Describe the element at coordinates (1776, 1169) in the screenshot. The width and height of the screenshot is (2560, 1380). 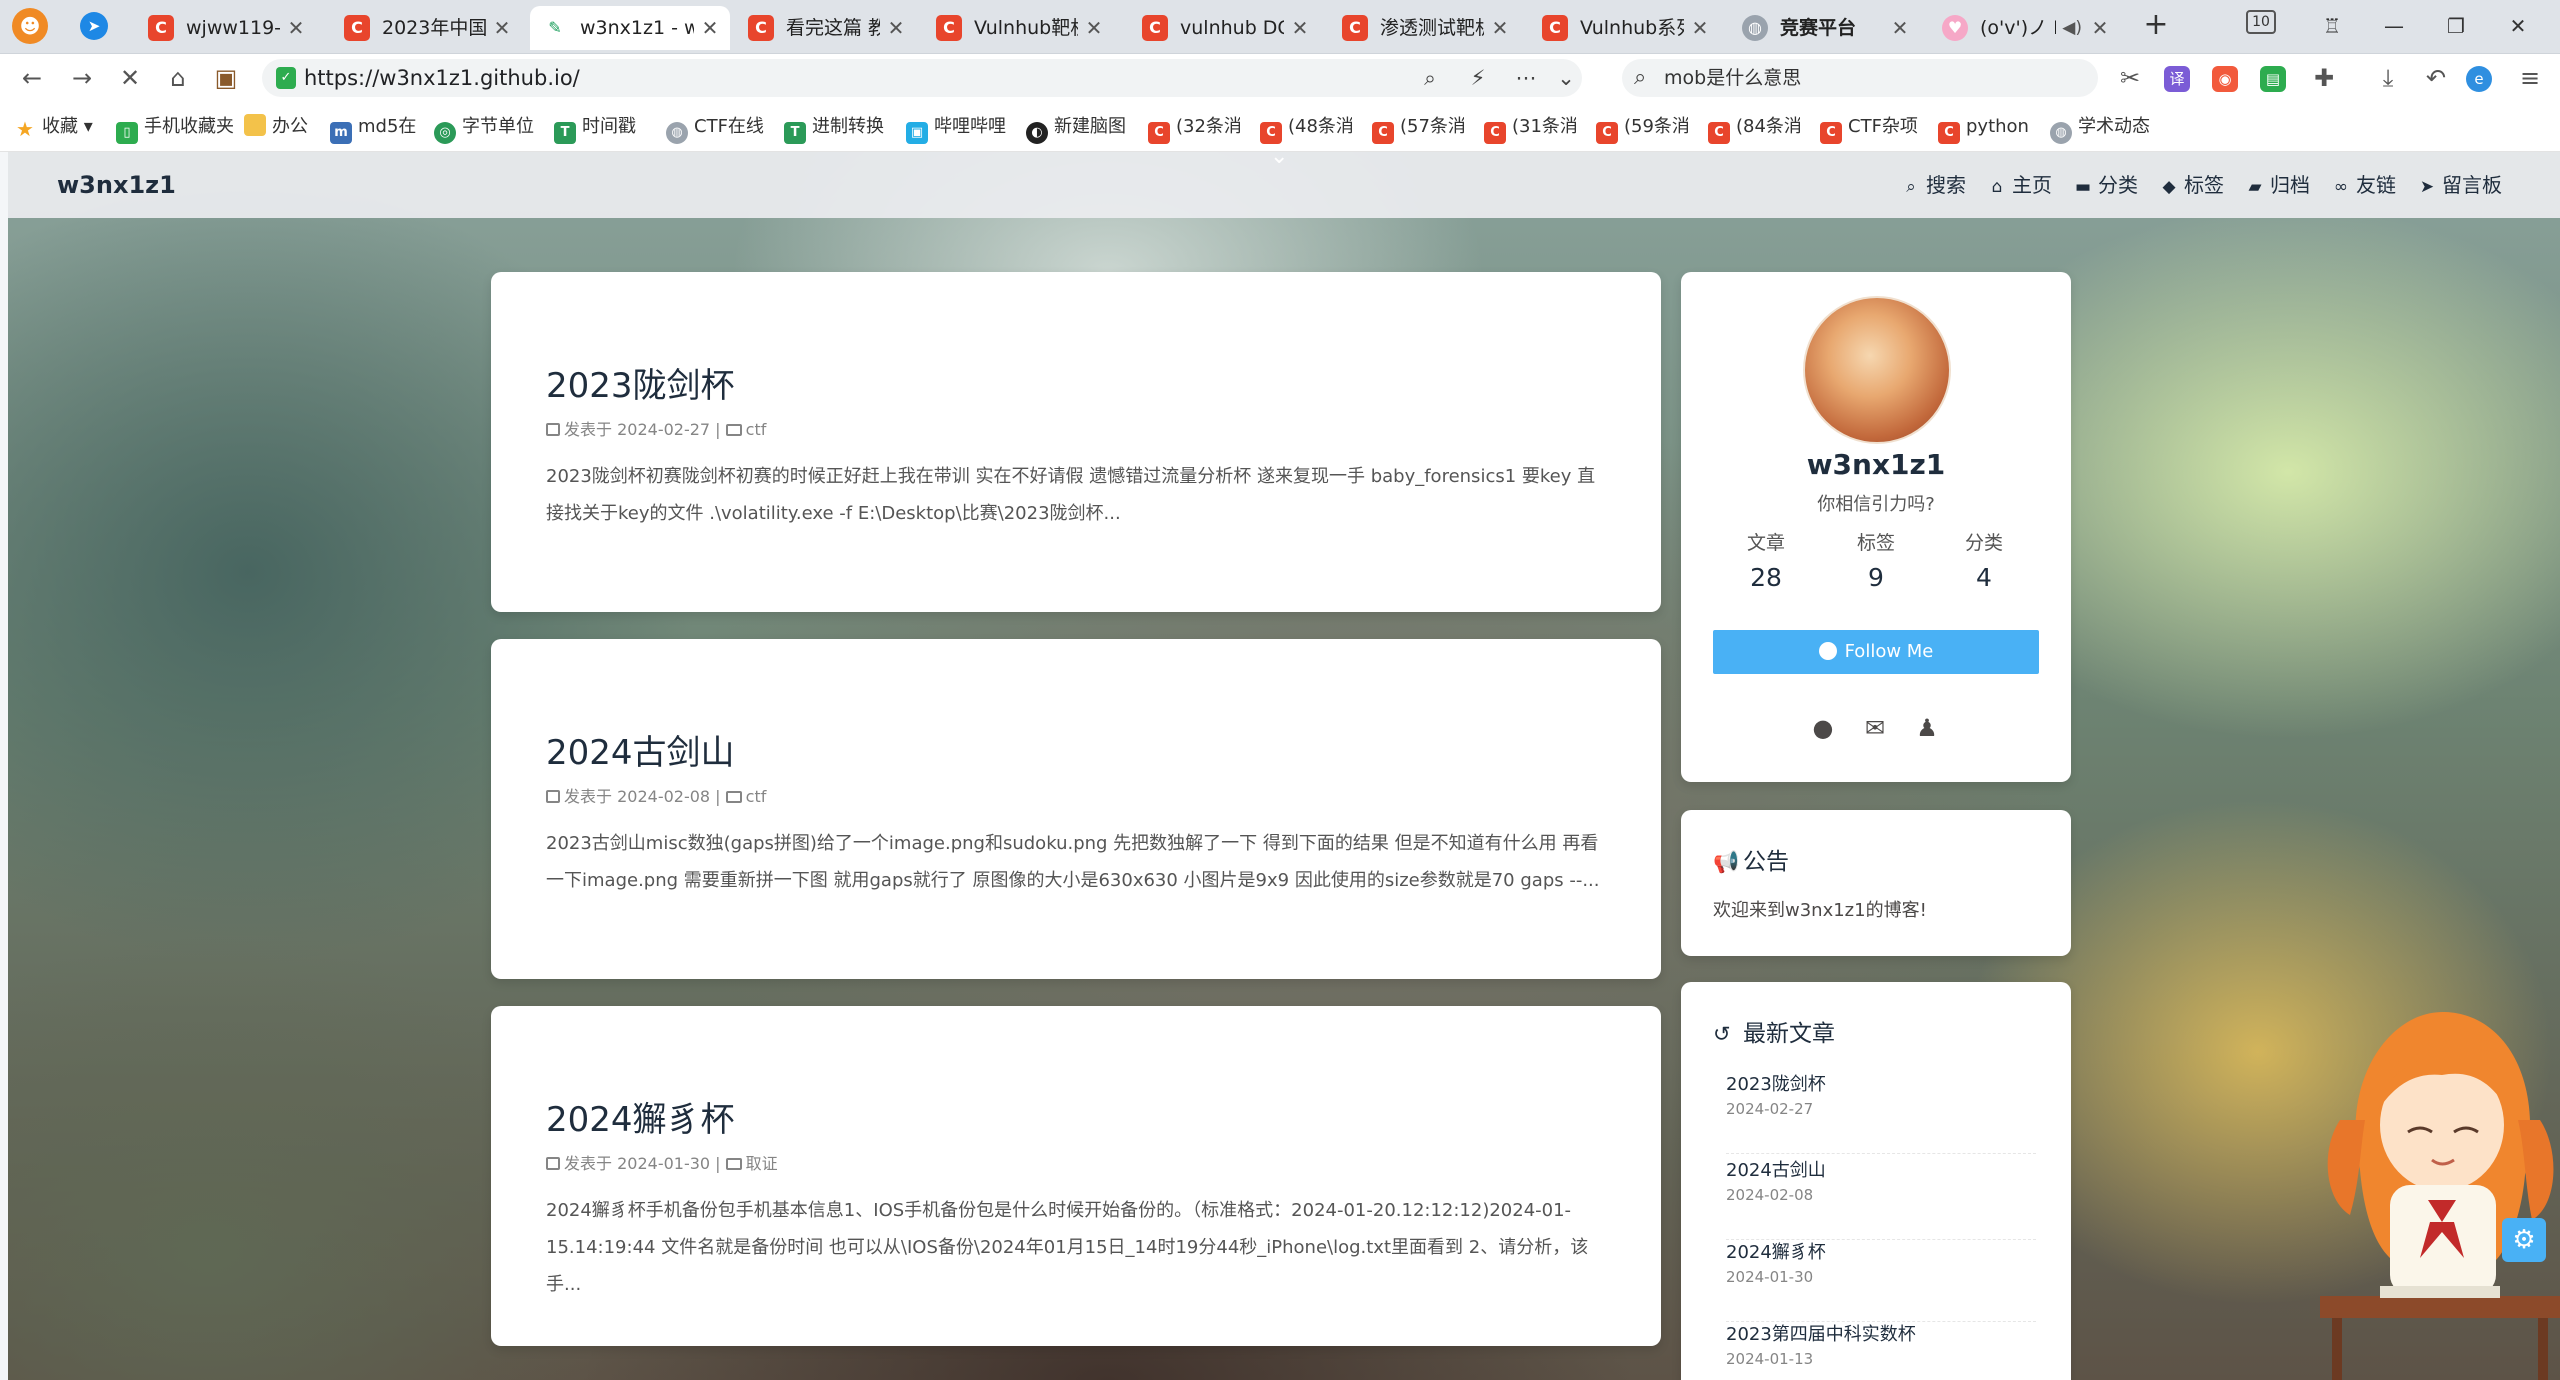
I see `recent-post-title: 2024古剑山` at that location.